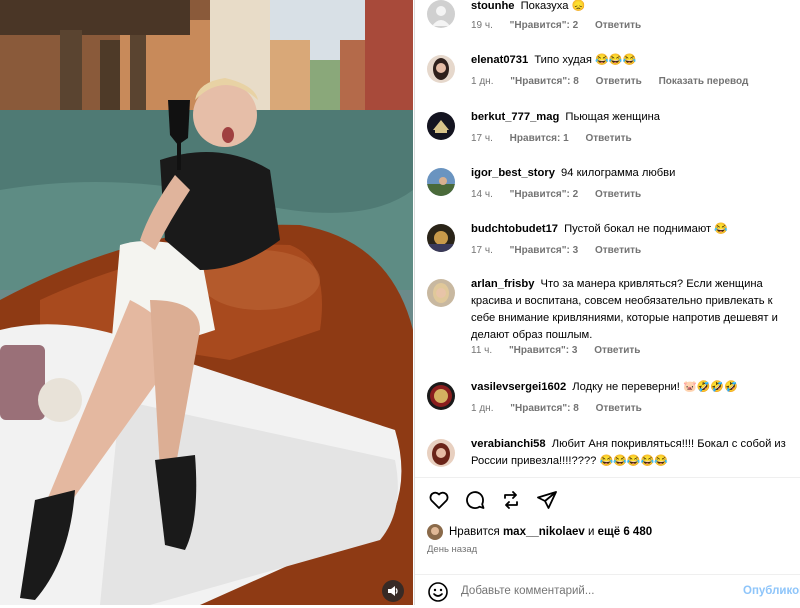 The image size is (800, 608). What do you see at coordinates (482, 25) in the screenshot?
I see `comment-time: 19 ч.` at bounding box center [482, 25].